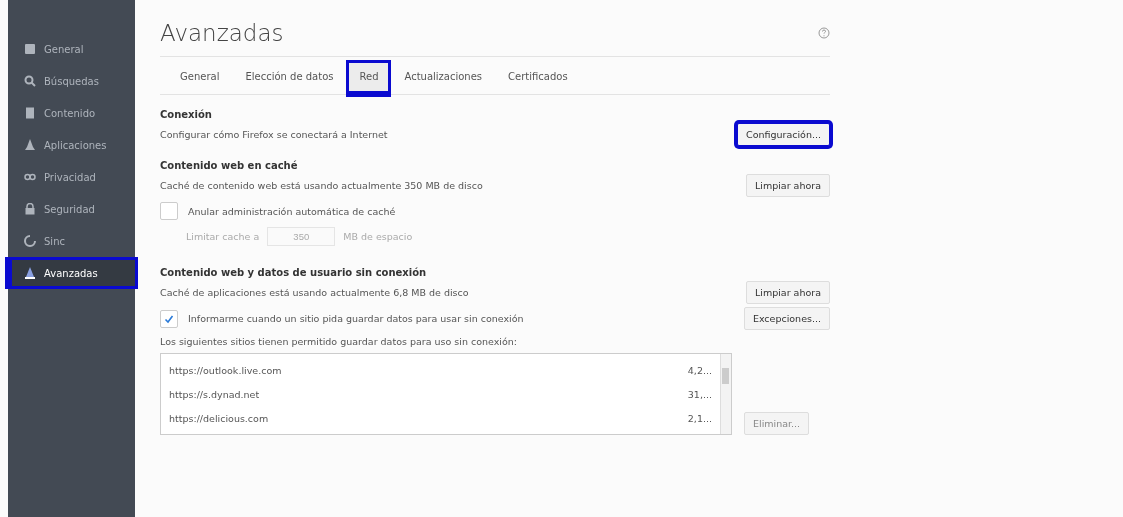 The height and width of the screenshot is (517, 1123). I want to click on sidebar-label: General, so click(64, 49).